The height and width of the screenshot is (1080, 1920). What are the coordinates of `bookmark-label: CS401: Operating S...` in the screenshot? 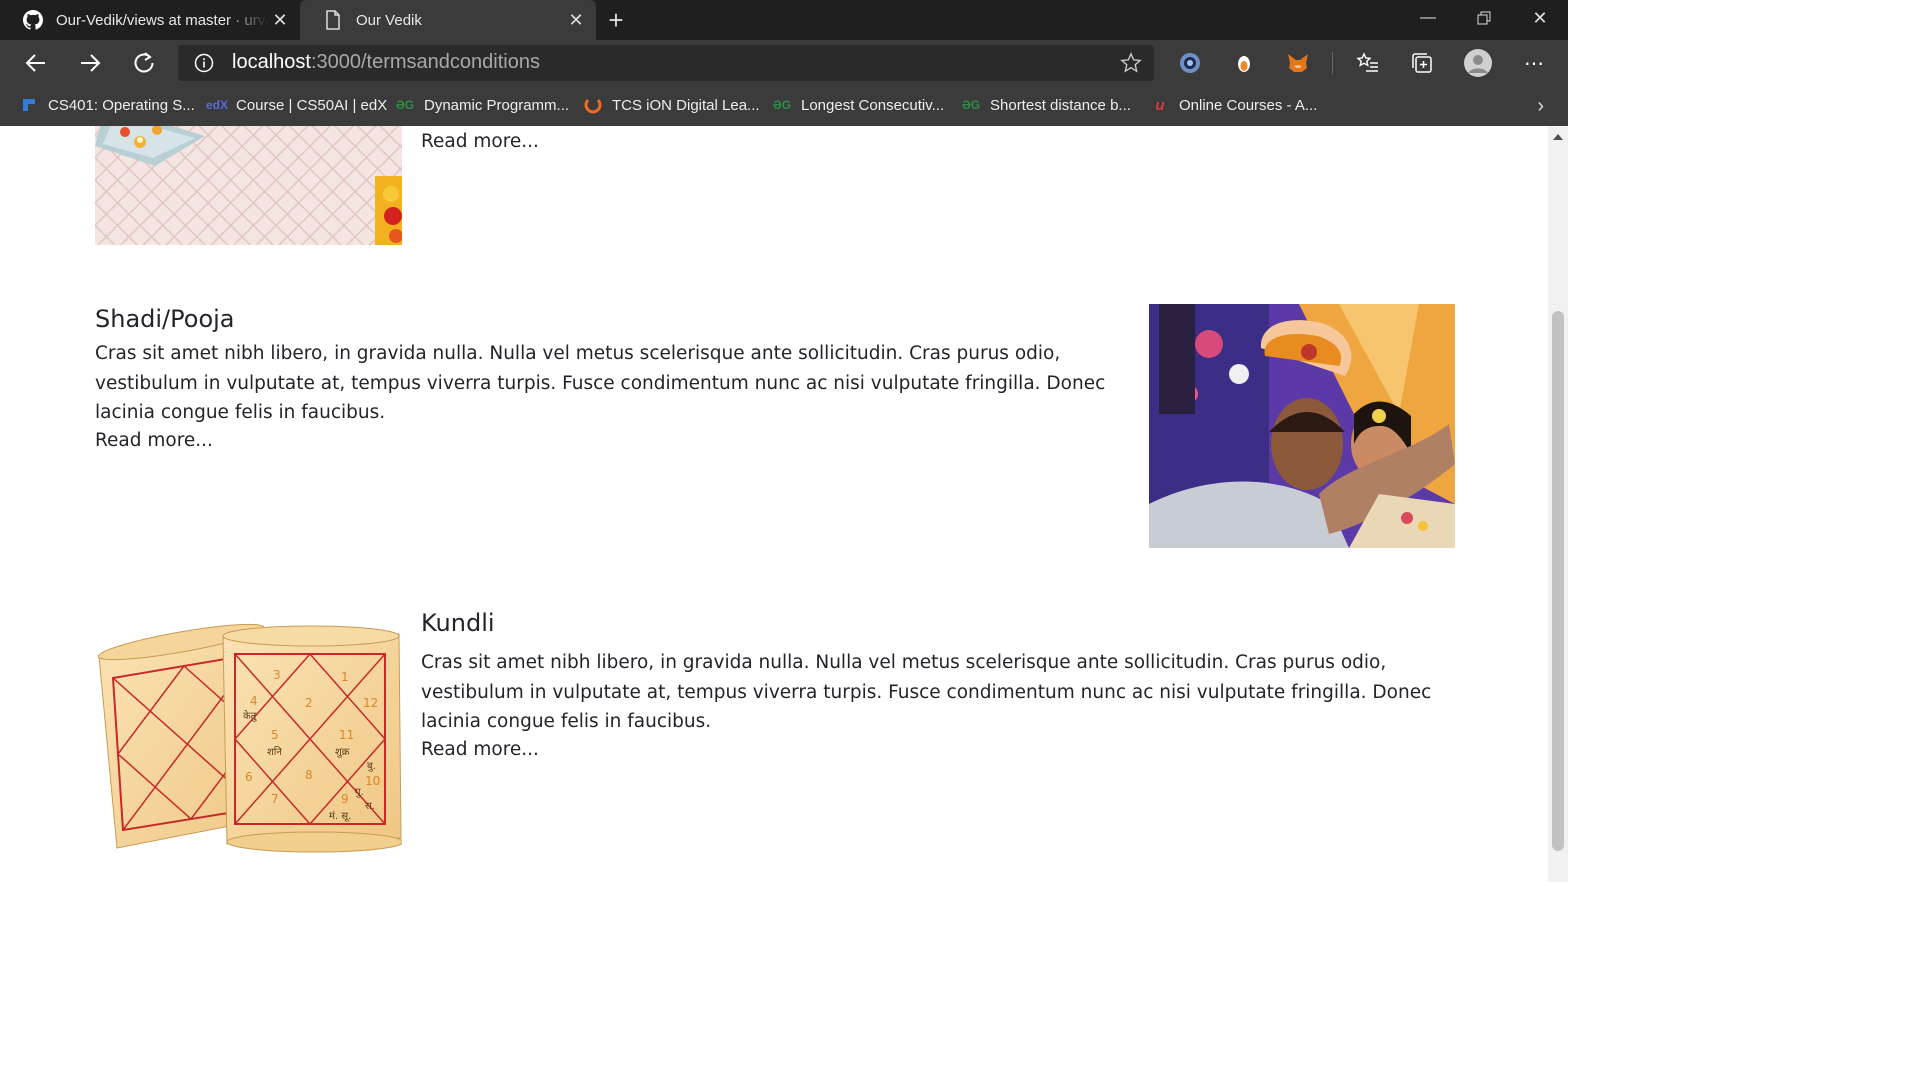 It's located at (121, 105).